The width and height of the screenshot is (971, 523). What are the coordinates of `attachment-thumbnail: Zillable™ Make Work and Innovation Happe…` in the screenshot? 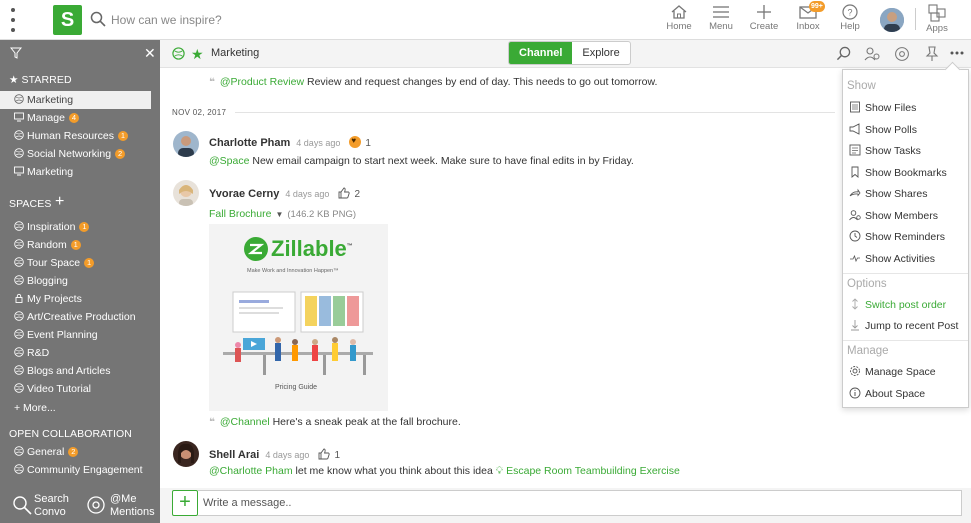 It's located at (298, 317).